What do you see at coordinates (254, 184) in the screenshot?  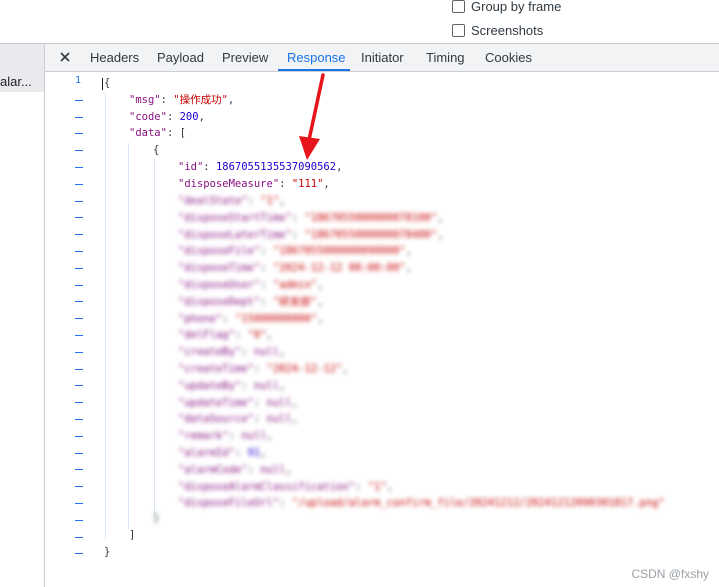 I see `json-line: "disposeMeasure": "111",` at bounding box center [254, 184].